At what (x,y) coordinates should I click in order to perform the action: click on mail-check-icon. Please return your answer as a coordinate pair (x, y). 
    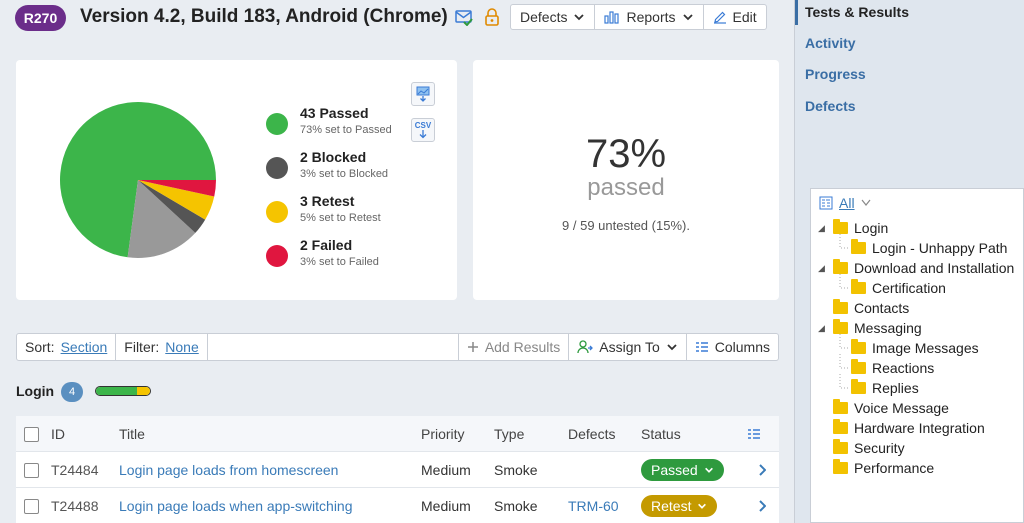
    Looking at the image, I should click on (464, 17).